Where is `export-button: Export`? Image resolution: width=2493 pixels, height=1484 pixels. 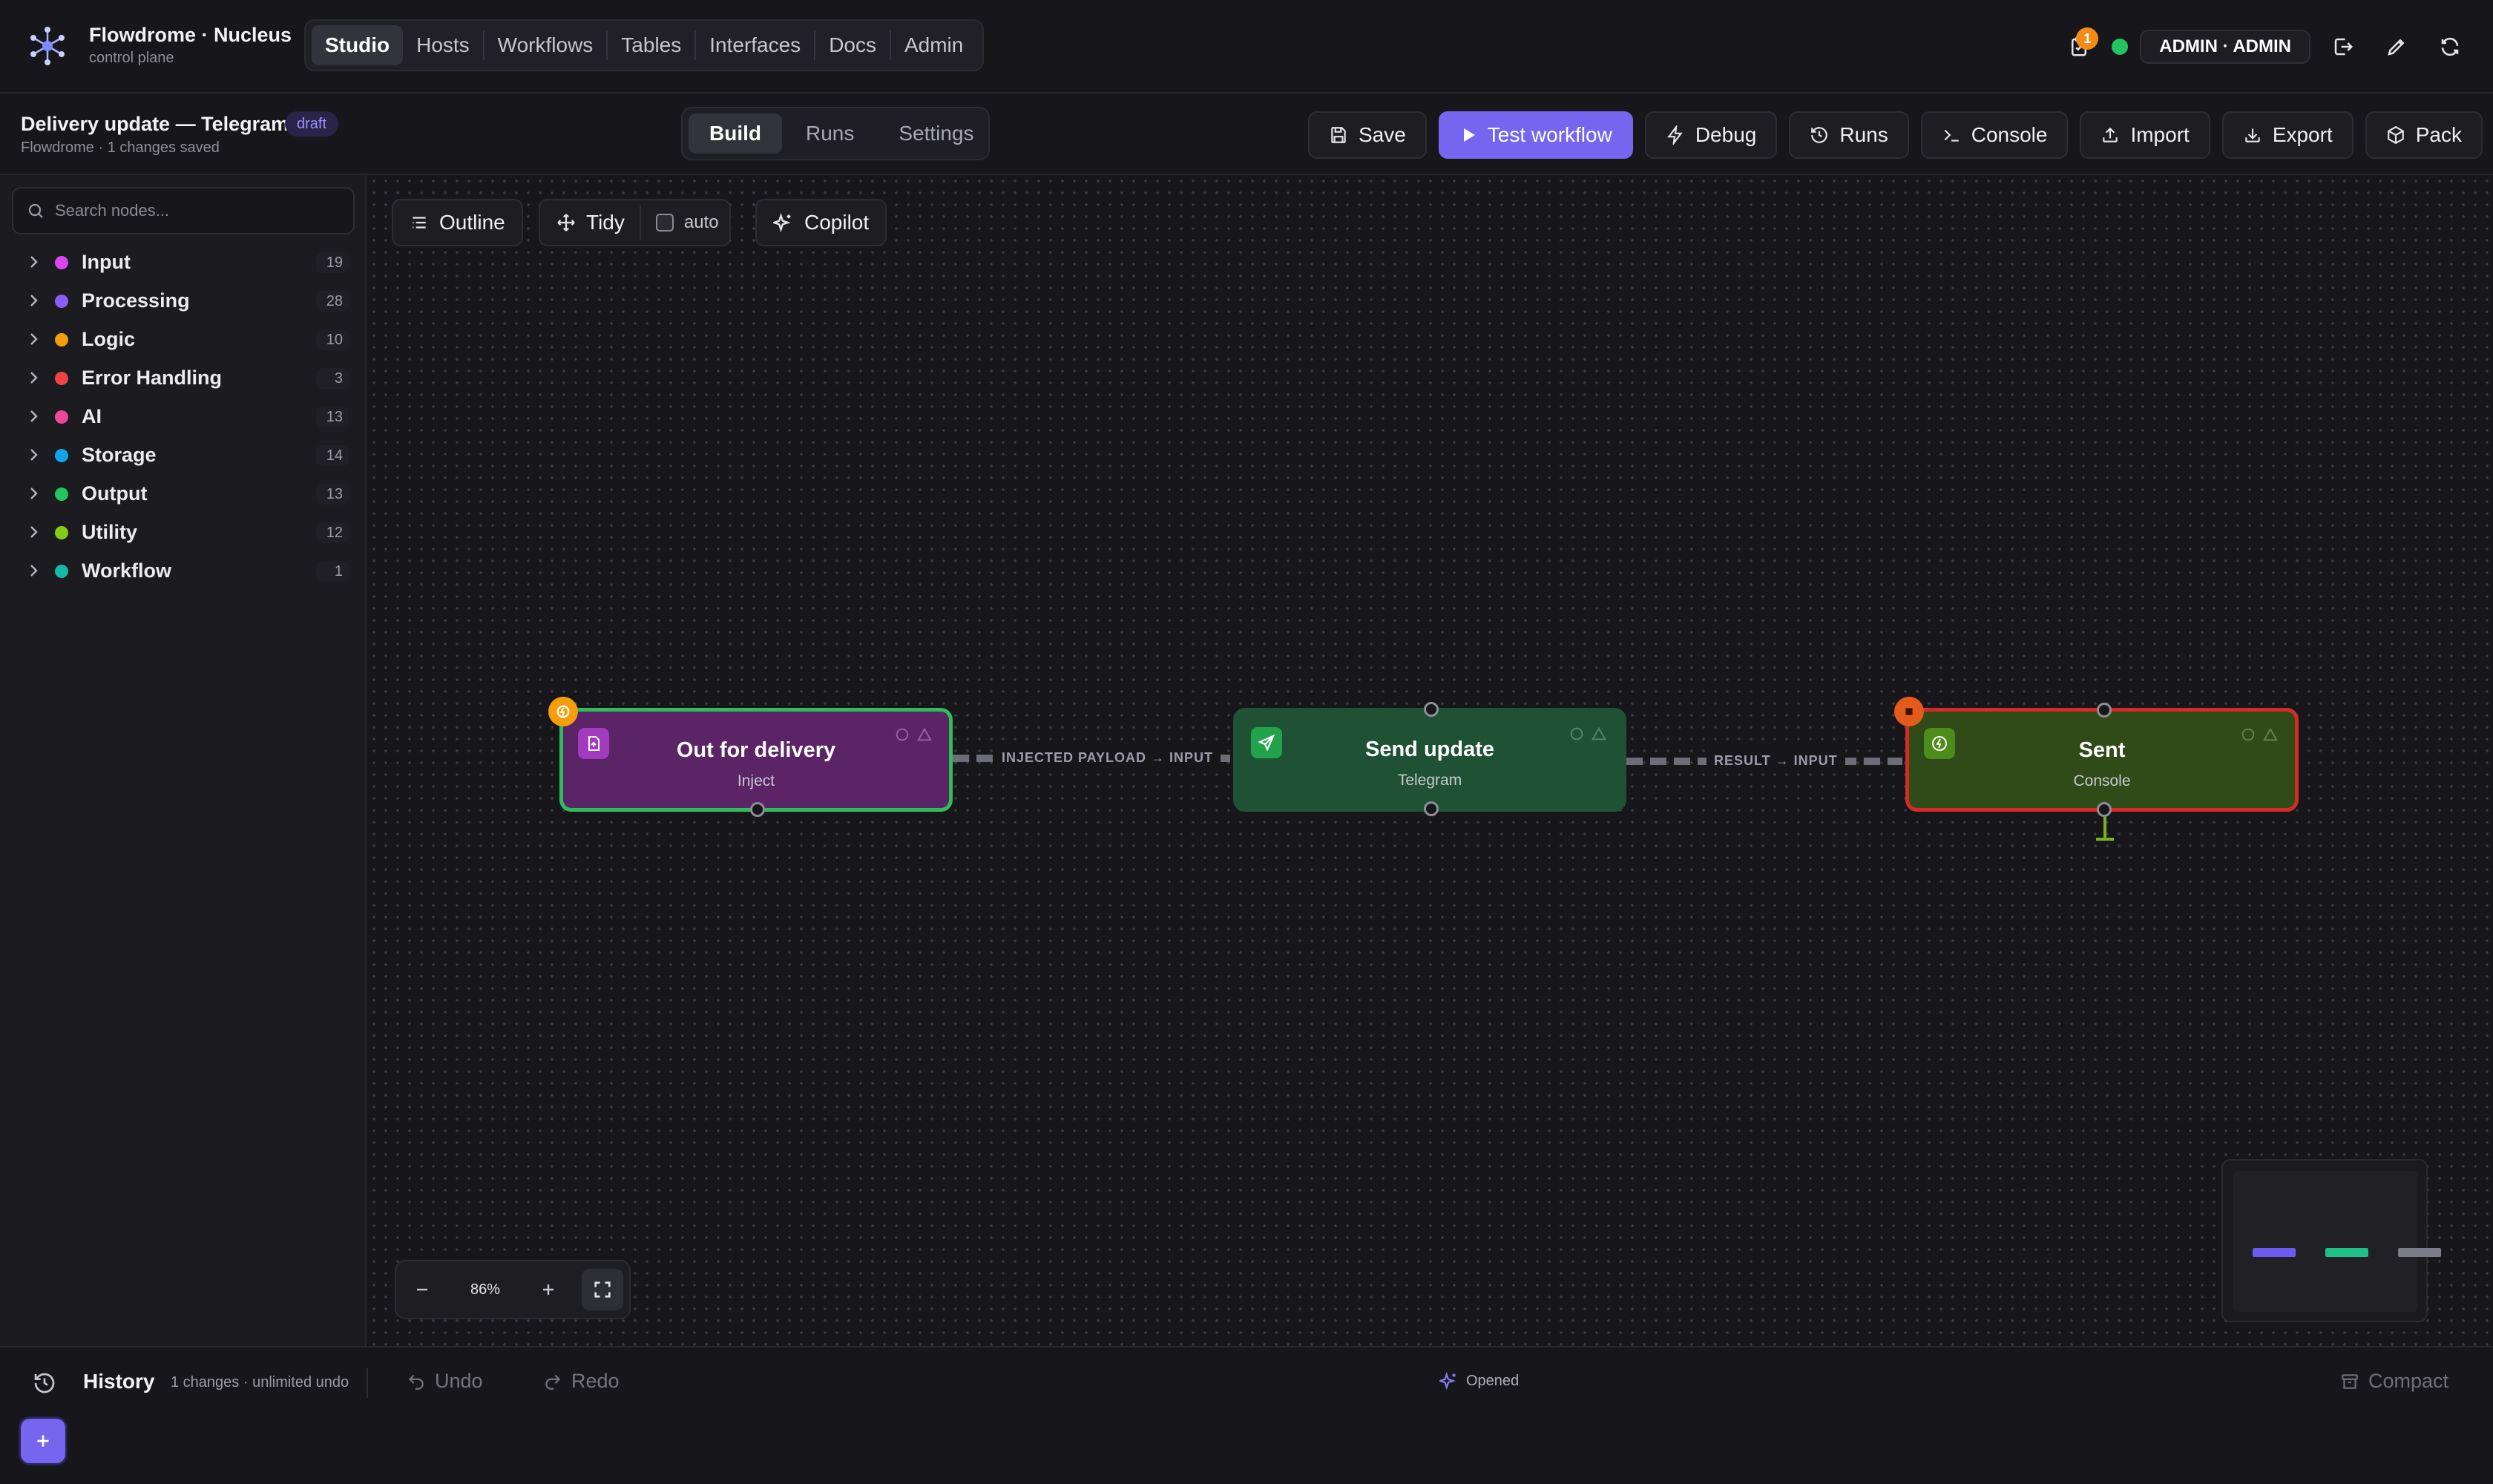
export-button: Export is located at coordinates (2287, 135).